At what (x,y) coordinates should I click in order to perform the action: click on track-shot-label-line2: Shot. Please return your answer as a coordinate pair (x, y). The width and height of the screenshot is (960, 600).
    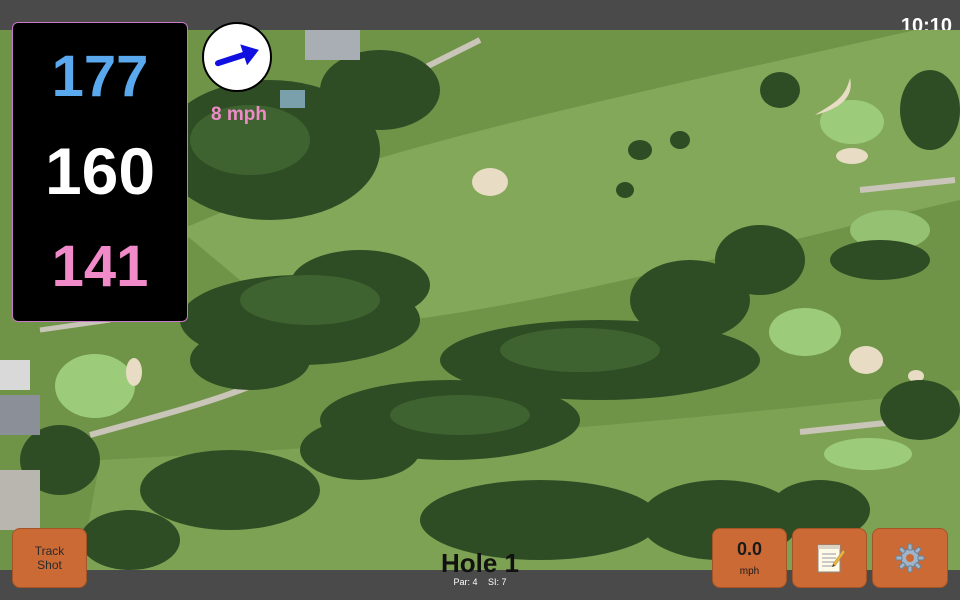
    Looking at the image, I should click on (49, 565).